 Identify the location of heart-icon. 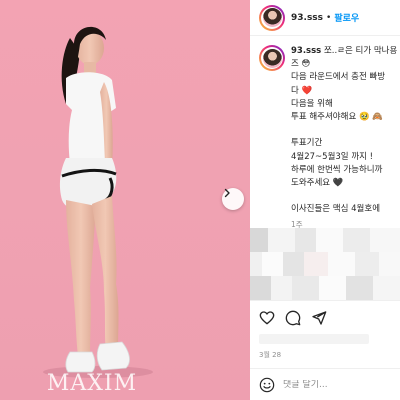
(267, 318).